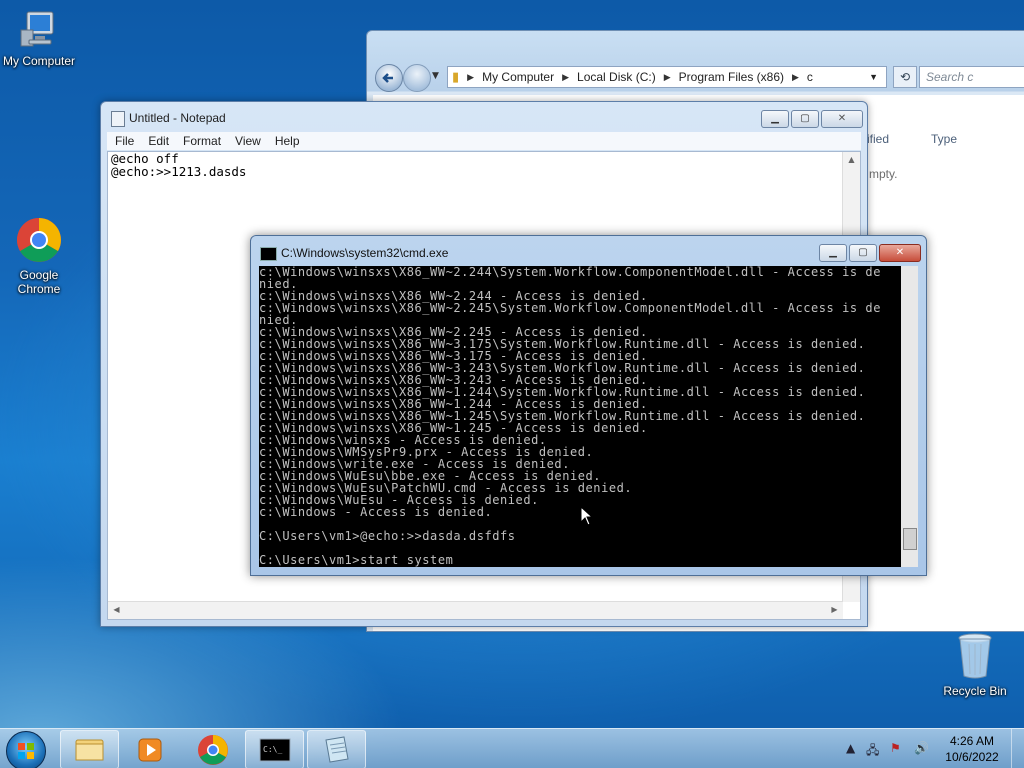  What do you see at coordinates (124, 141) in the screenshot?
I see `menu-file: File` at bounding box center [124, 141].